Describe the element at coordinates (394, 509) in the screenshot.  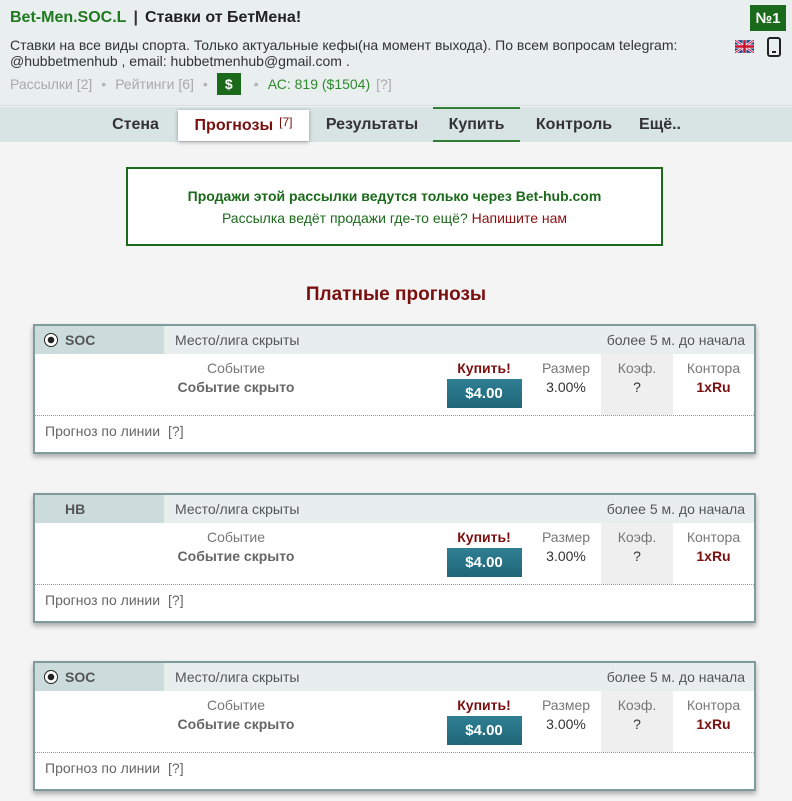
I see `card-header: HB Место/лига скрыты более 5 м. до начала` at that location.